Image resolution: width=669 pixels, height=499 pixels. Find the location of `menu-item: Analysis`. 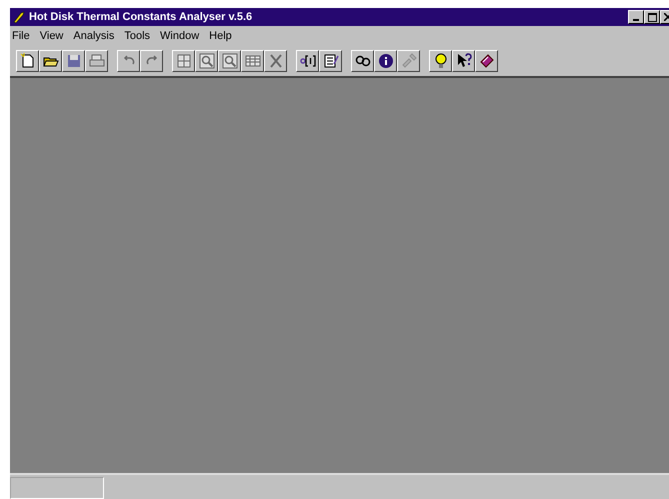

menu-item: Analysis is located at coordinates (93, 36).